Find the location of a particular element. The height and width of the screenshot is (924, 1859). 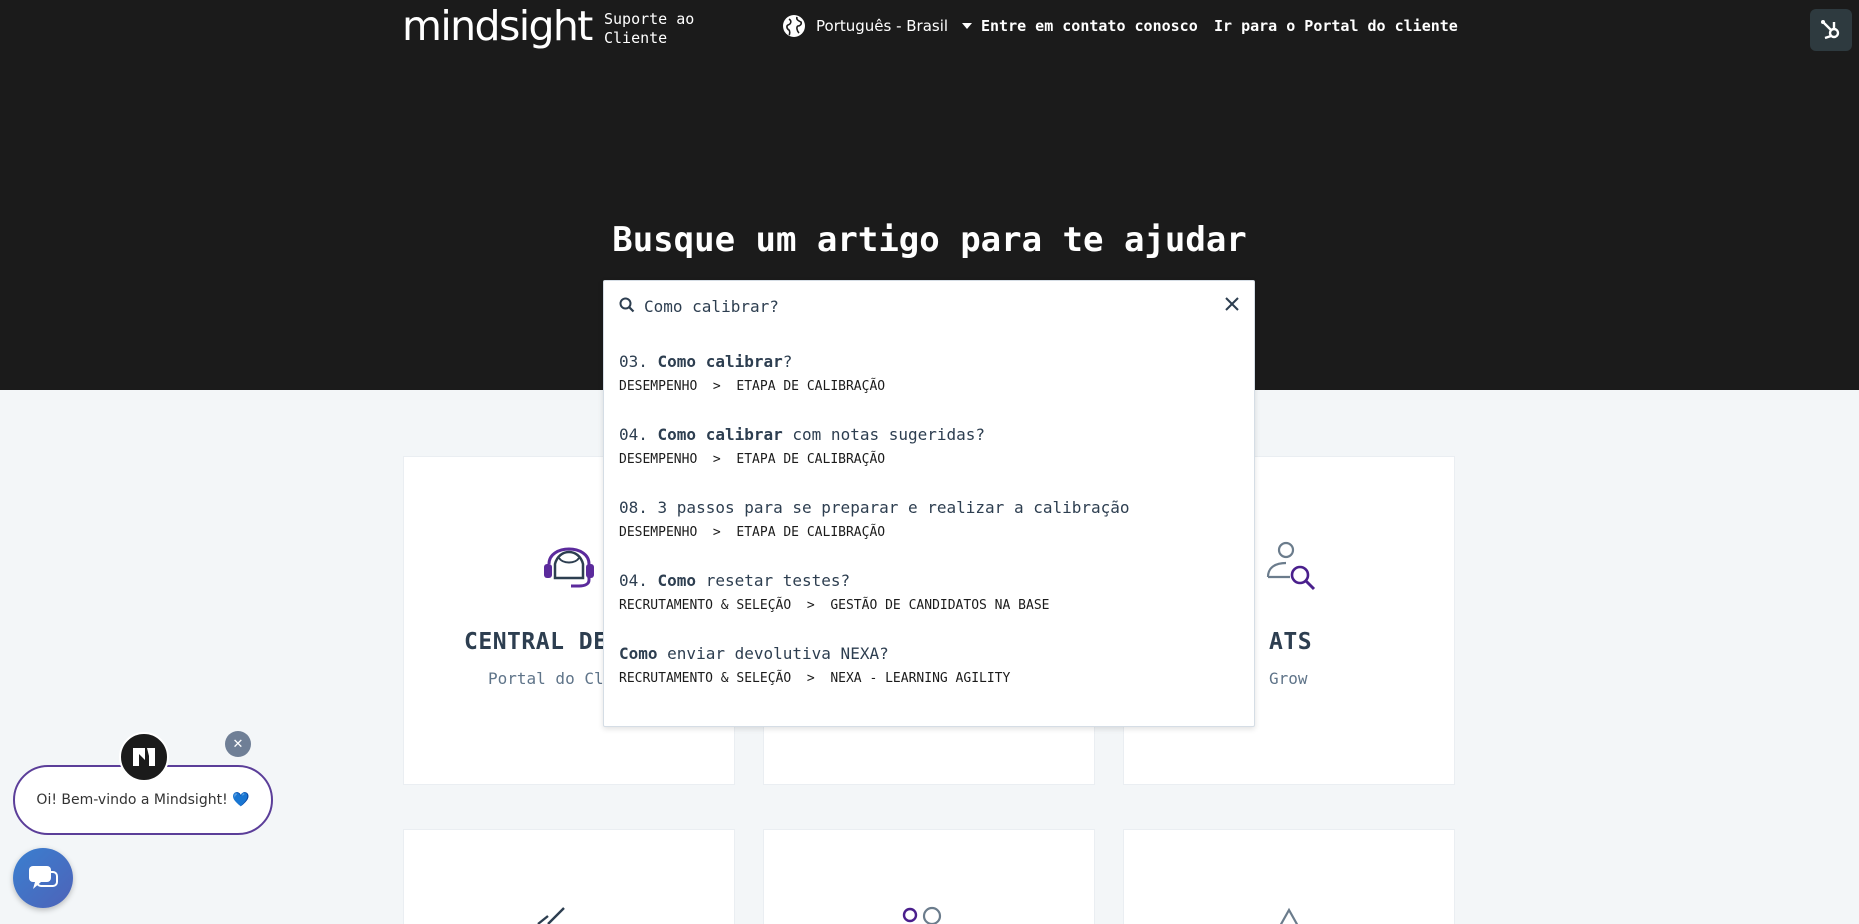

check-icon is located at coordinates (551, 915).